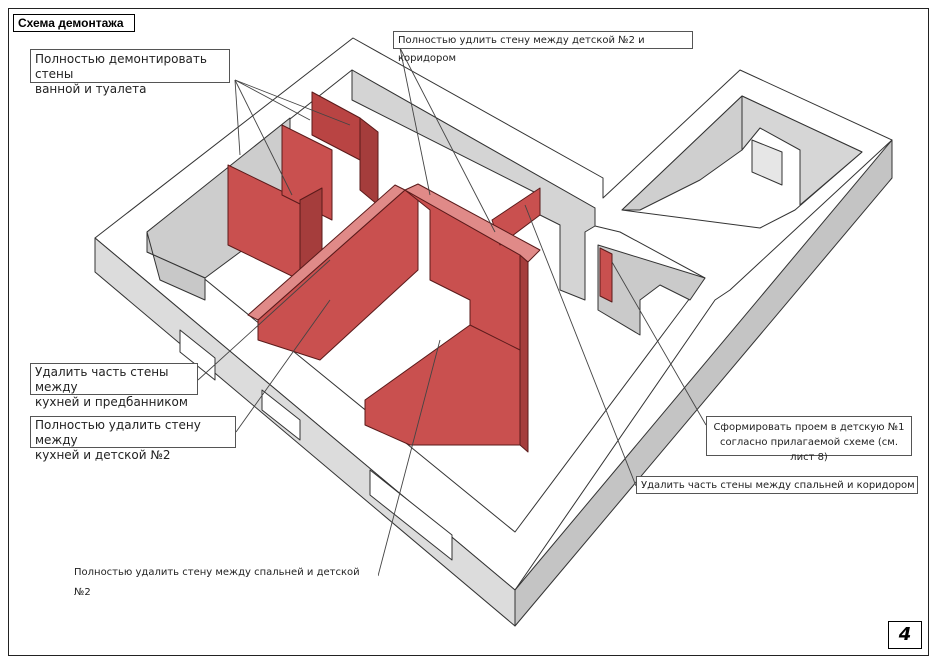 The width and height of the screenshot is (940, 665). What do you see at coordinates (606, 275) in the screenshot?
I see `bedroom-corridor-wall` at bounding box center [606, 275].